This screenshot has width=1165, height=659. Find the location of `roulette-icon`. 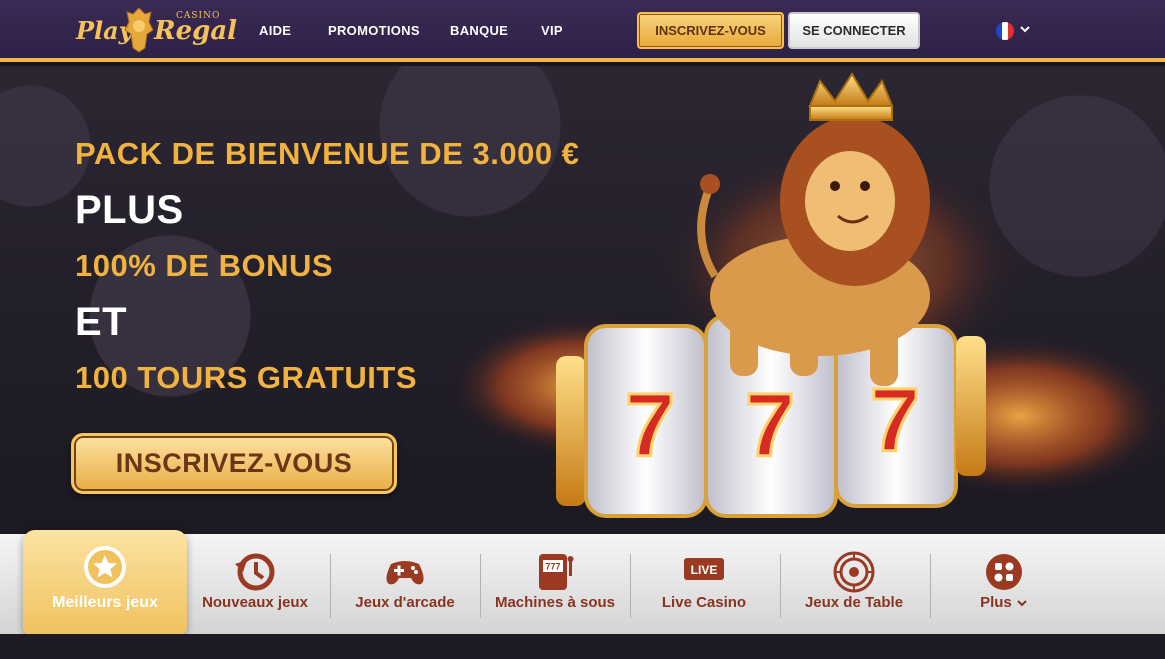

roulette-icon is located at coordinates (854, 572).